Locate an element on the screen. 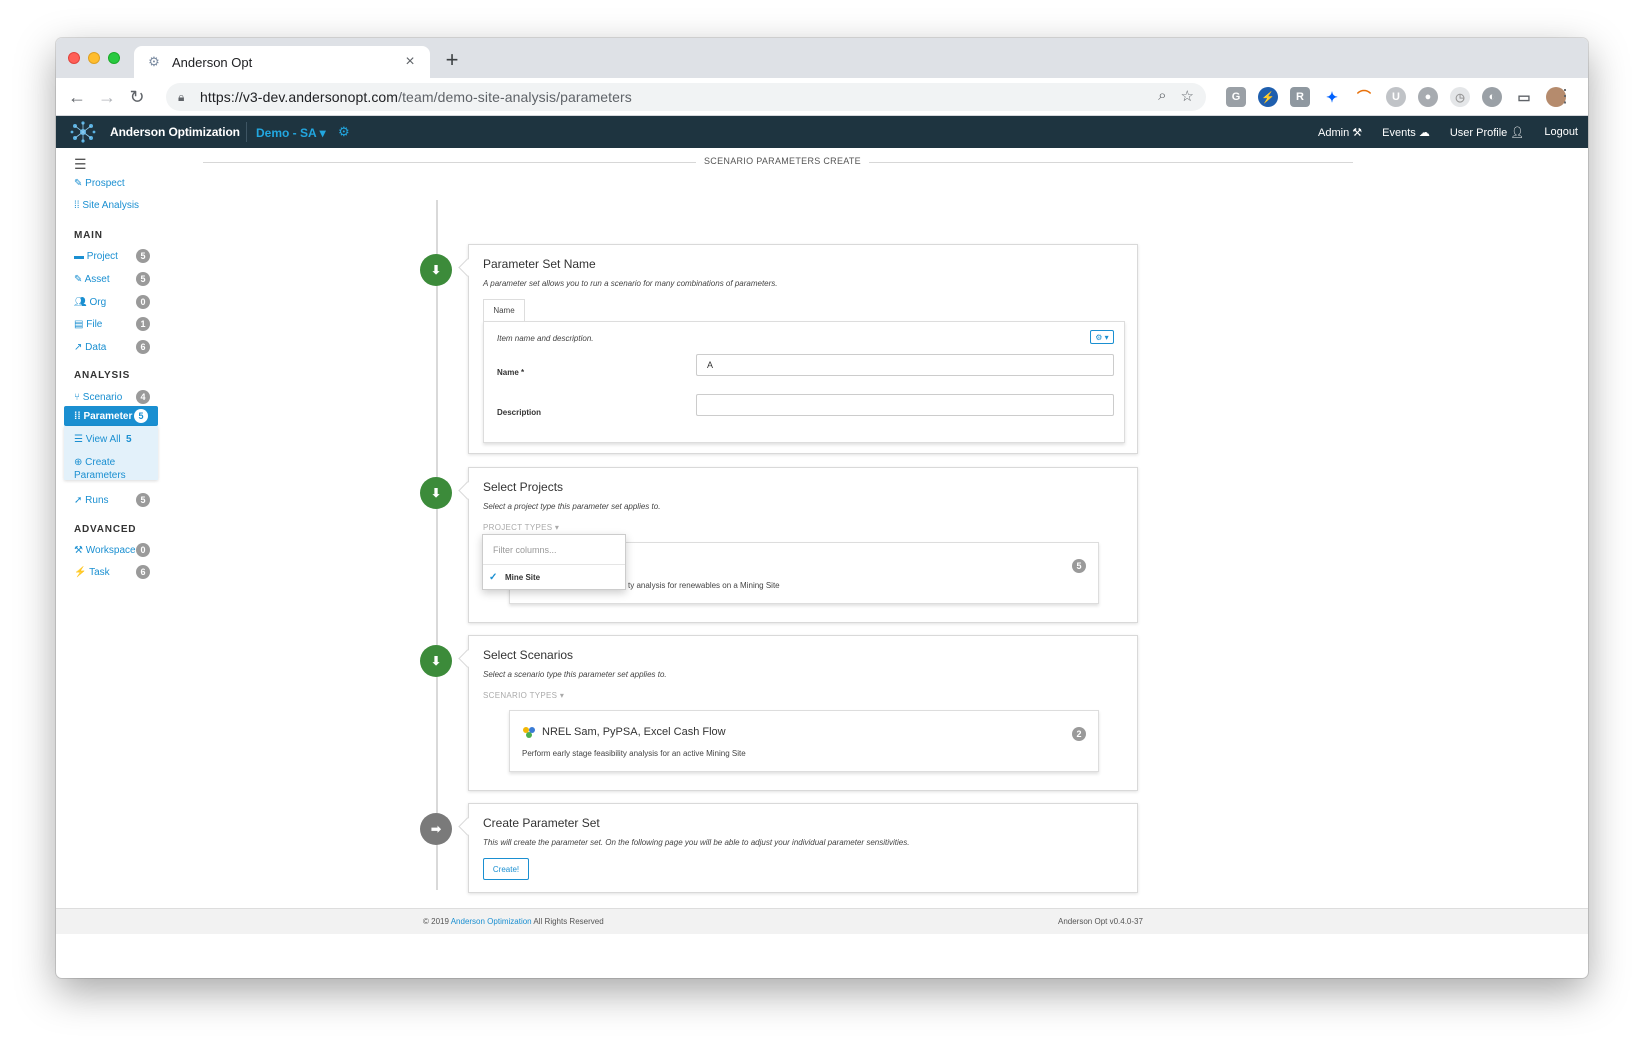 Image resolution: width=1640 pixels, height=1050 pixels. company-link: Anderson Optimization is located at coordinates (491, 921).